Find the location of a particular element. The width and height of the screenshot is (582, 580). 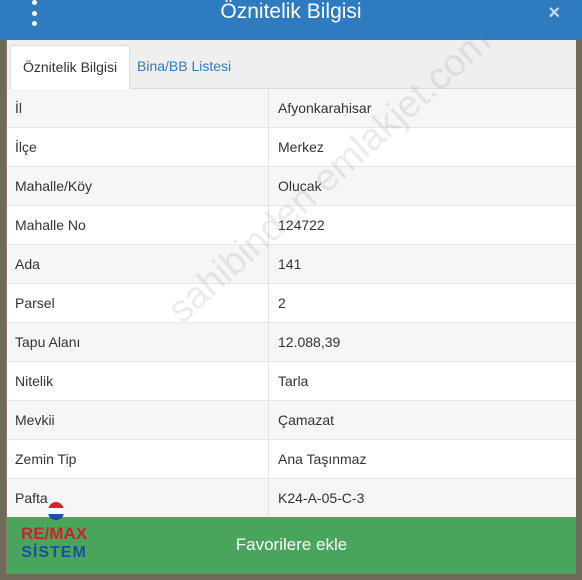

row-value: Afyonkarahisar is located at coordinates (325, 108).